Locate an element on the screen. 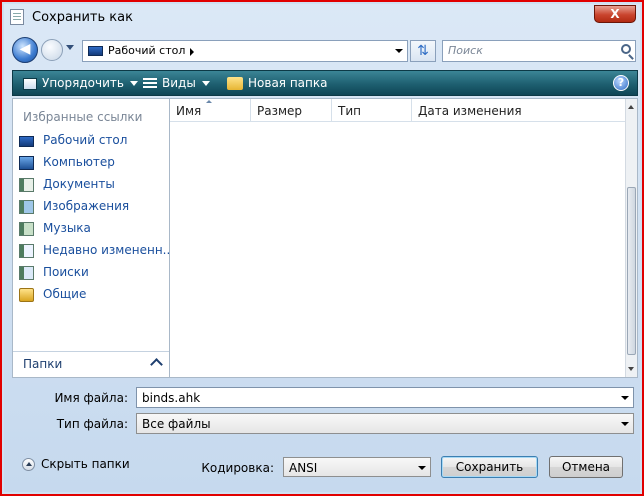 The image size is (644, 496). sidebar-item-label: Изображения is located at coordinates (86, 206).